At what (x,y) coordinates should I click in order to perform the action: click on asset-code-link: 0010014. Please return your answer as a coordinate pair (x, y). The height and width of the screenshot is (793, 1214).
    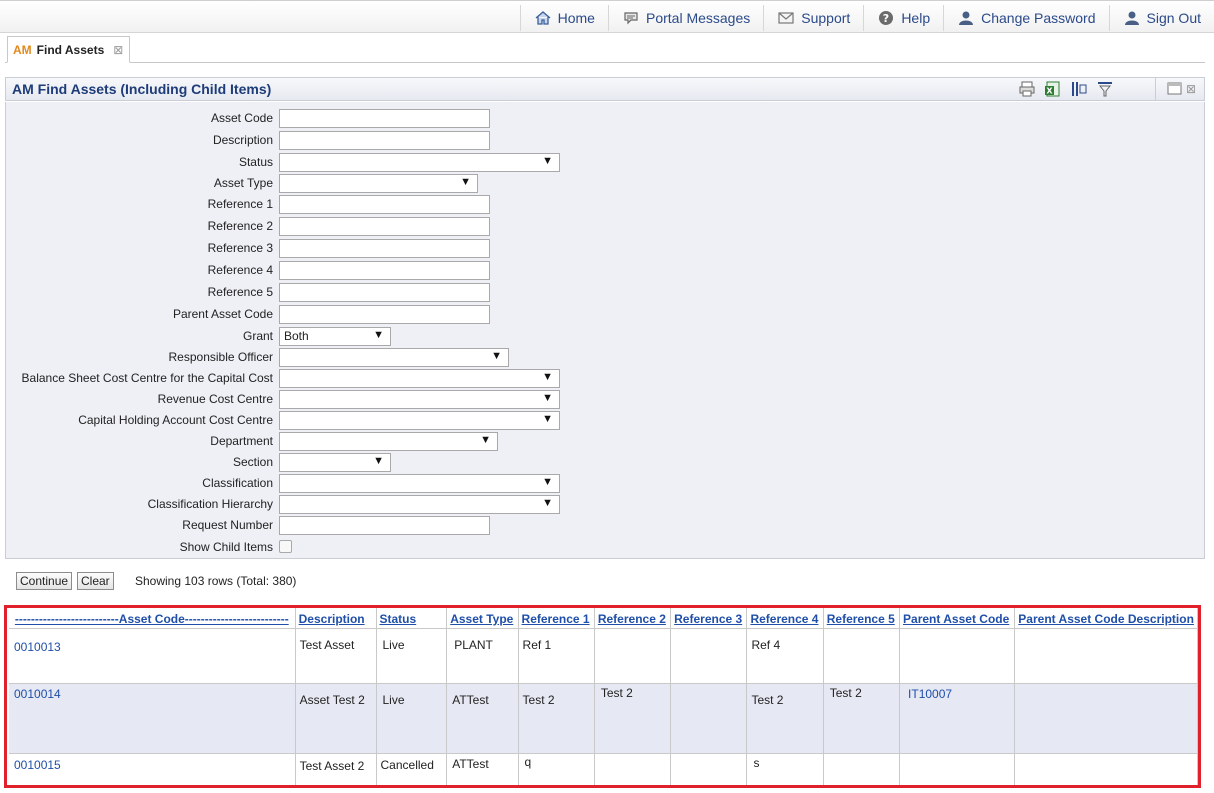
    Looking at the image, I should click on (152, 718).